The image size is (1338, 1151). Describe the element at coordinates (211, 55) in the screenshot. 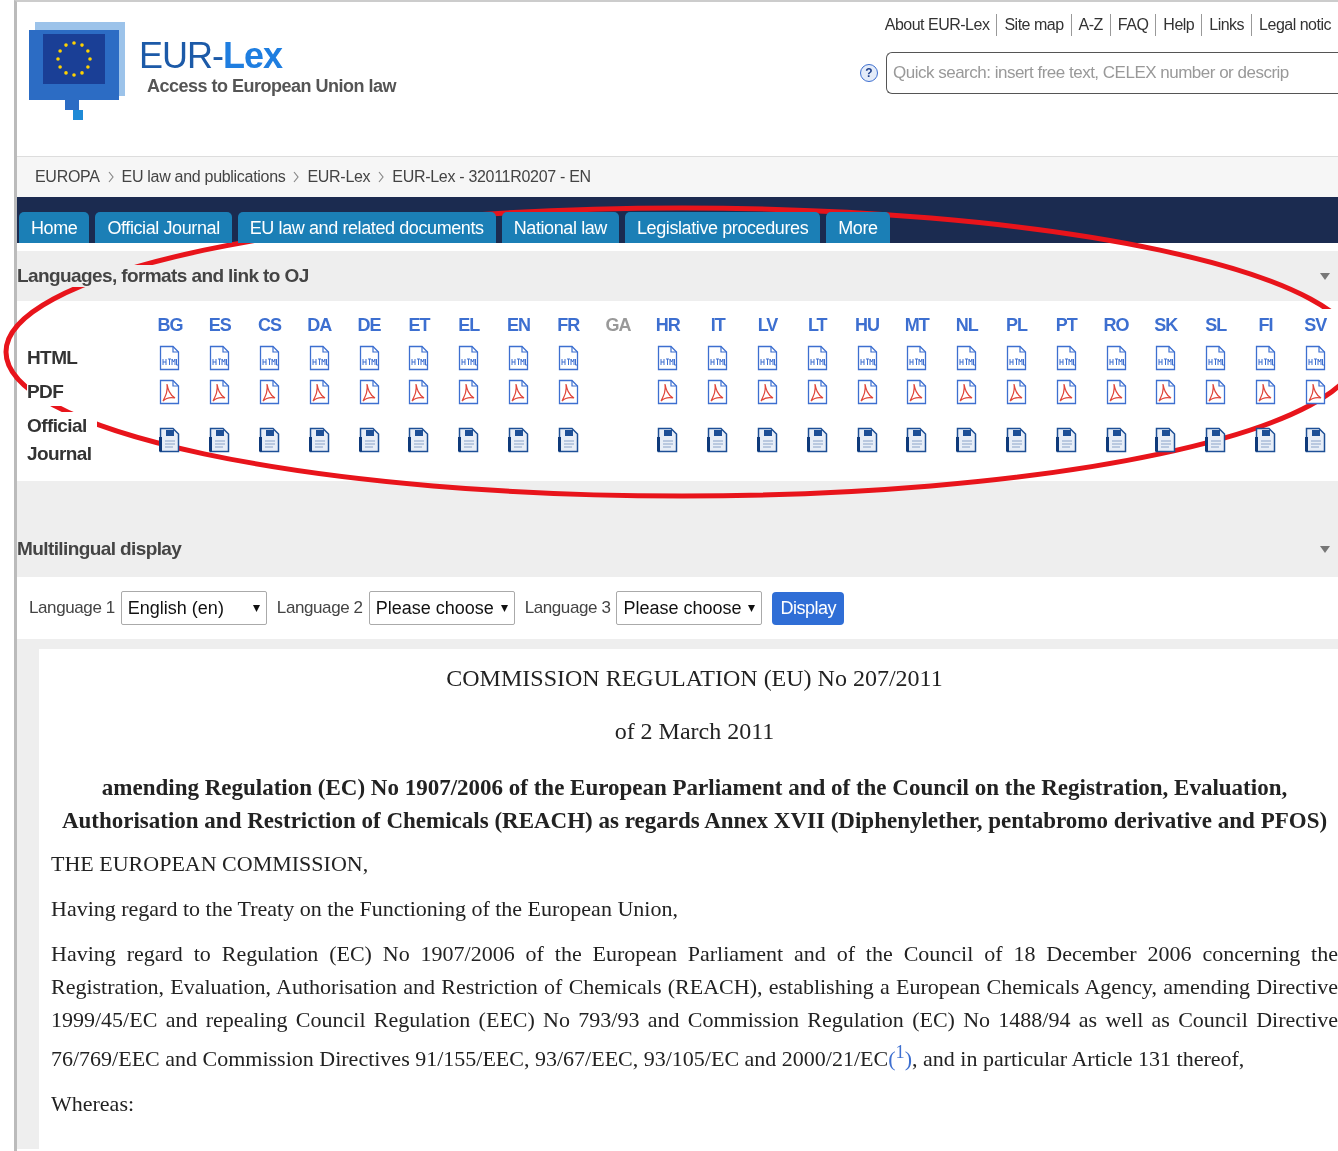

I see `site-title: EUR-Lex` at that location.